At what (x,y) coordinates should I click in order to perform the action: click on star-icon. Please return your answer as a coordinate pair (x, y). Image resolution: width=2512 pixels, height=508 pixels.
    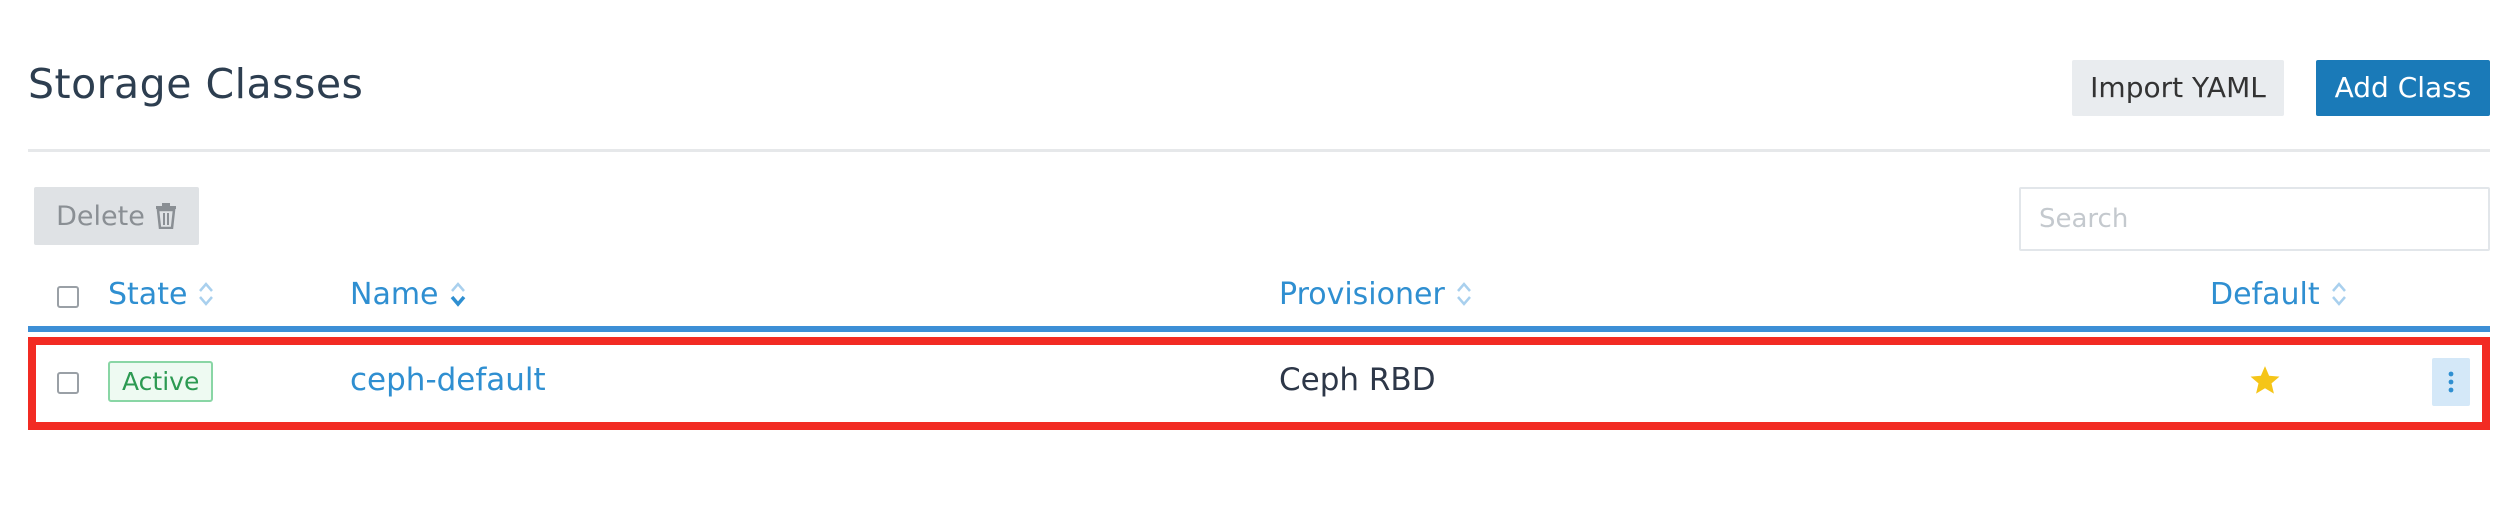
    Looking at the image, I should click on (2265, 380).